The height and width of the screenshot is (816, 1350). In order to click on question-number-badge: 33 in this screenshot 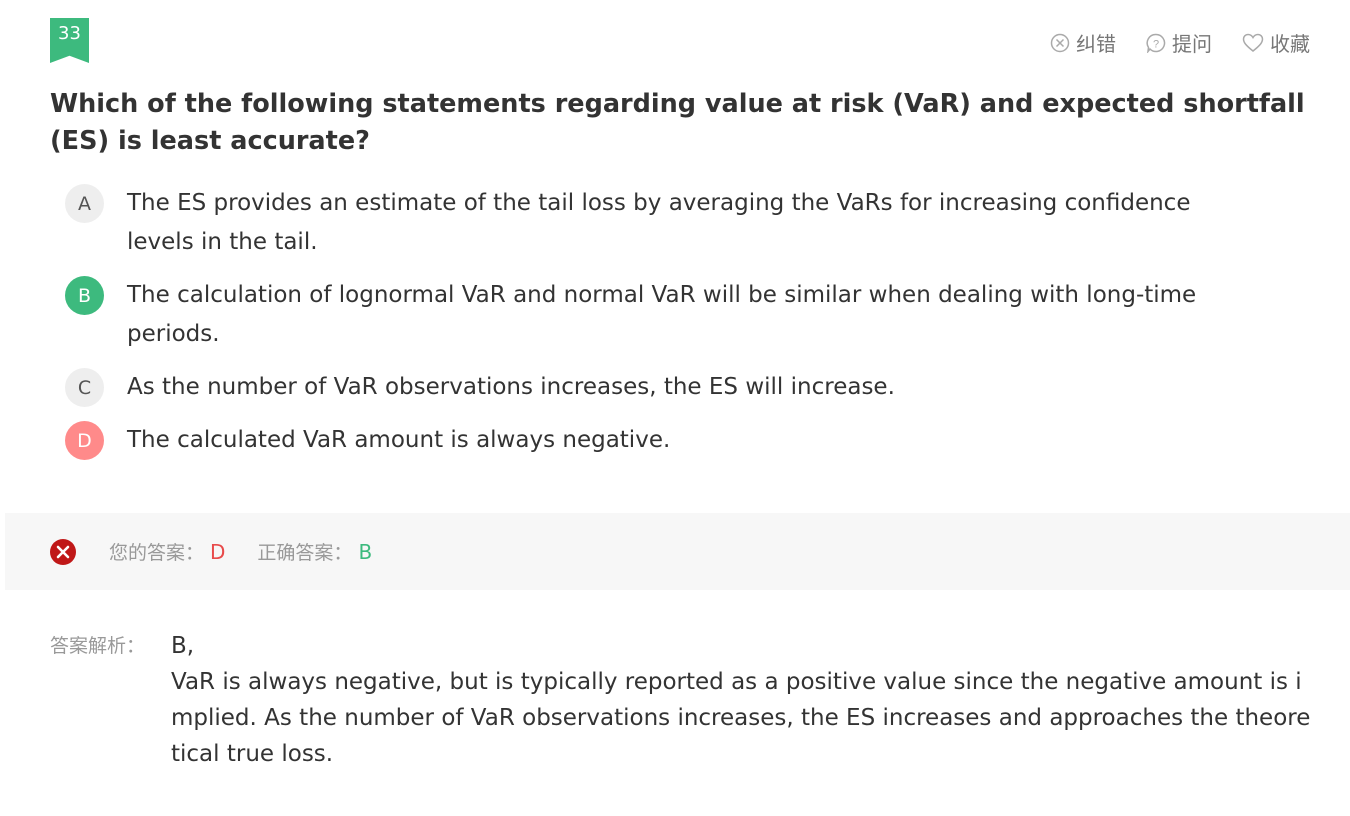, I will do `click(69, 40)`.